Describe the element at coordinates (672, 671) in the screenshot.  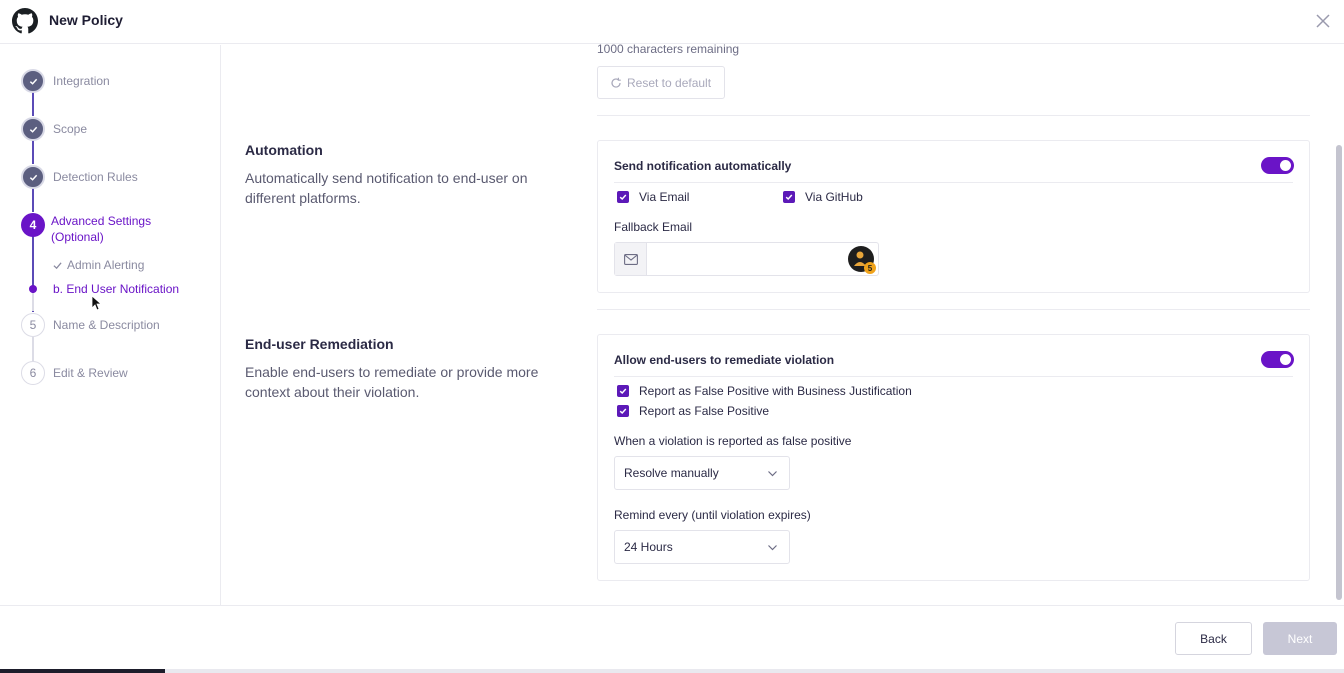
I see `bottom-strip` at that location.